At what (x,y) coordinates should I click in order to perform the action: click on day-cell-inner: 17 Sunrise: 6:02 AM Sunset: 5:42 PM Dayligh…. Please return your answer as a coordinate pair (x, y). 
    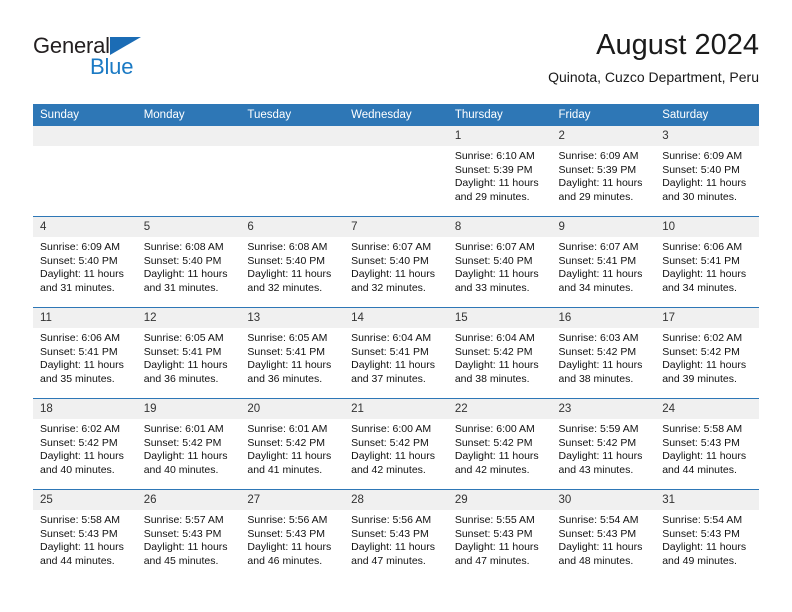
    Looking at the image, I should click on (707, 353).